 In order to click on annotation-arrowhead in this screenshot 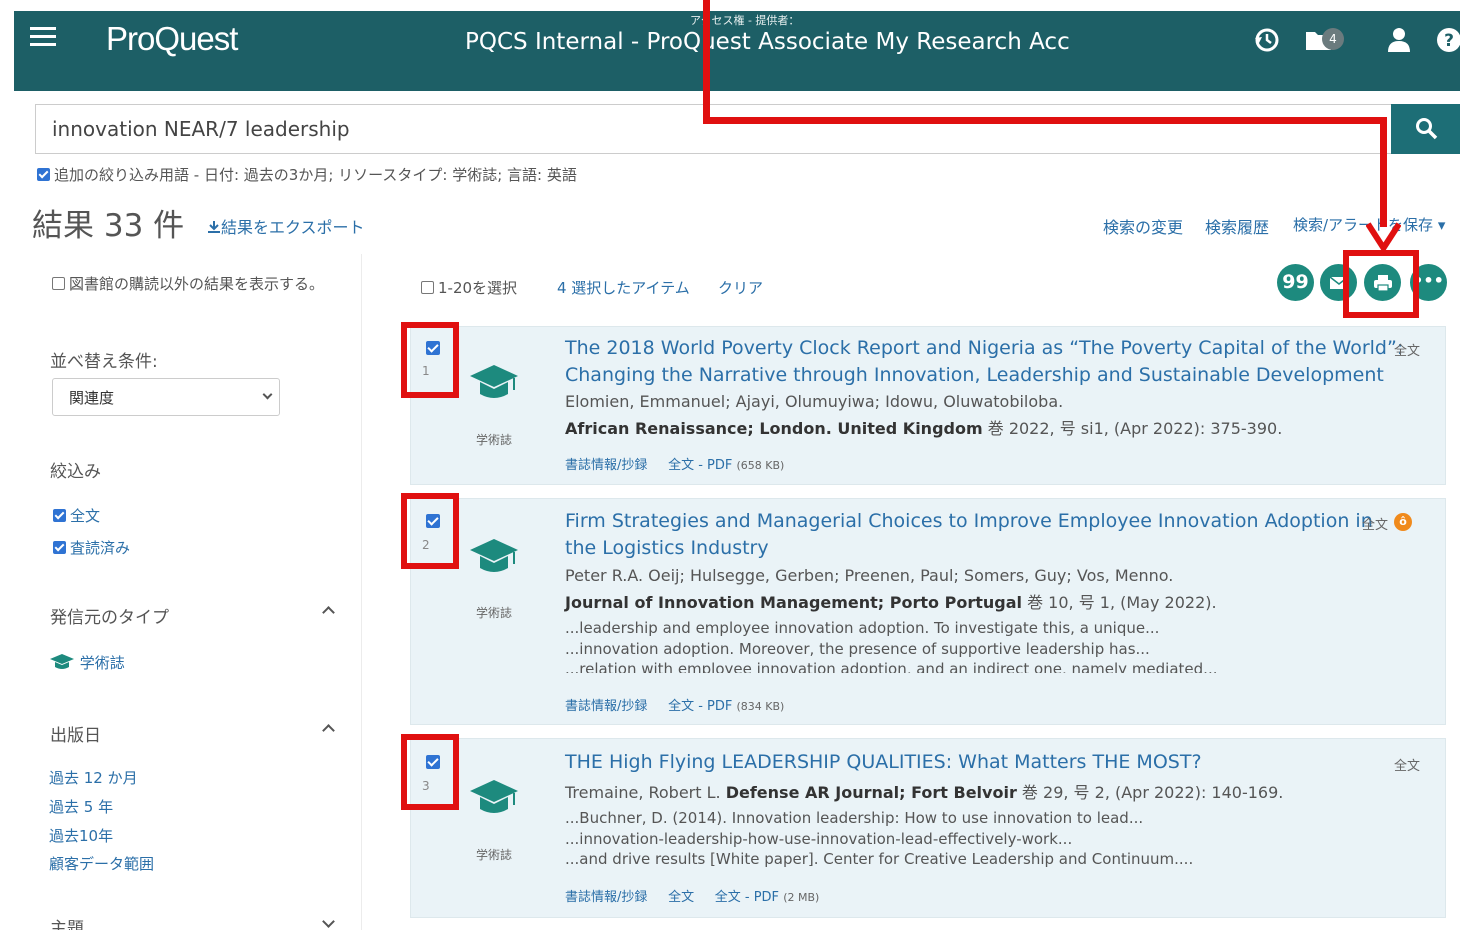, I will do `click(1383, 236)`.